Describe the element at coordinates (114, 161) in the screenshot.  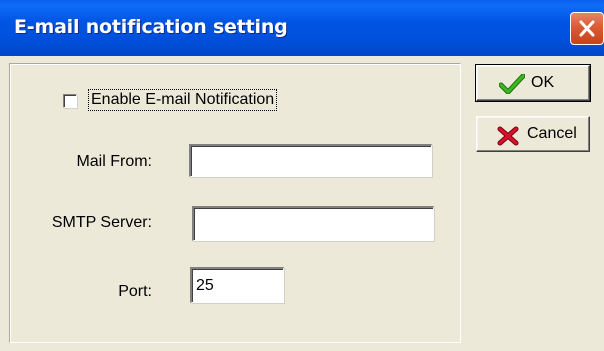
I see `mail-from-label: Mail From:` at that location.